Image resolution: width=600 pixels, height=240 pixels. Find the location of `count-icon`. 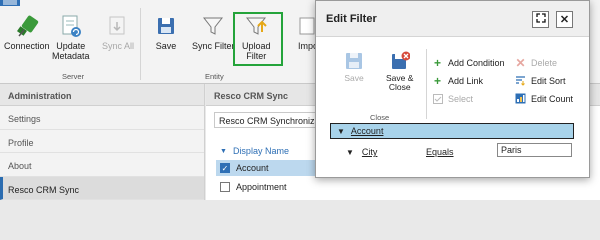

count-icon is located at coordinates (520, 98).